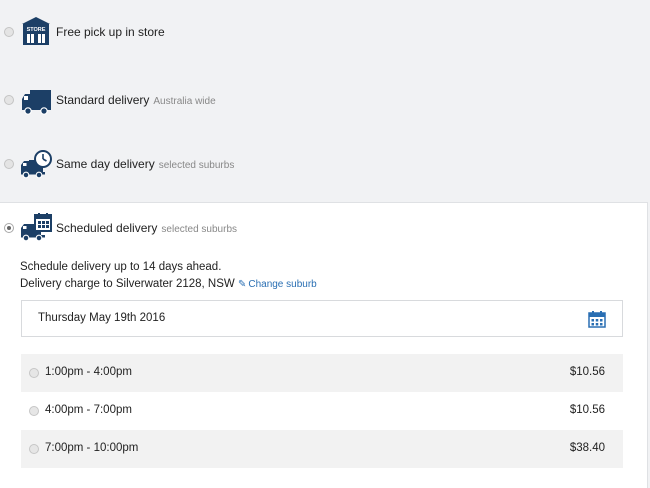 Image resolution: width=650 pixels, height=488 pixels. What do you see at coordinates (587, 448) in the screenshot?
I see `time-slot-price: $38.40` at bounding box center [587, 448].